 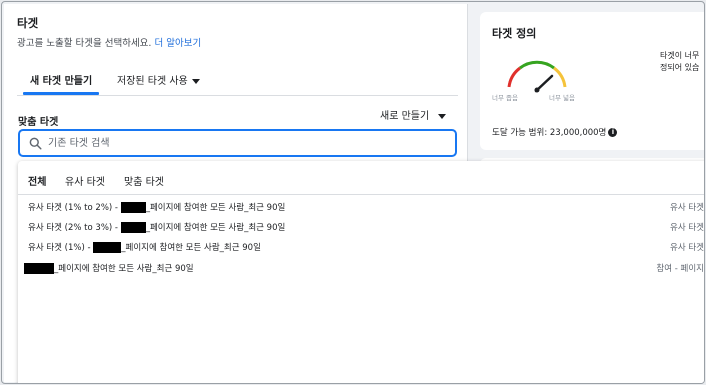 What do you see at coordinates (84, 43) in the screenshot?
I see `subtitle-text: 광고를 노출할 타겟을 선택하세요.` at bounding box center [84, 43].